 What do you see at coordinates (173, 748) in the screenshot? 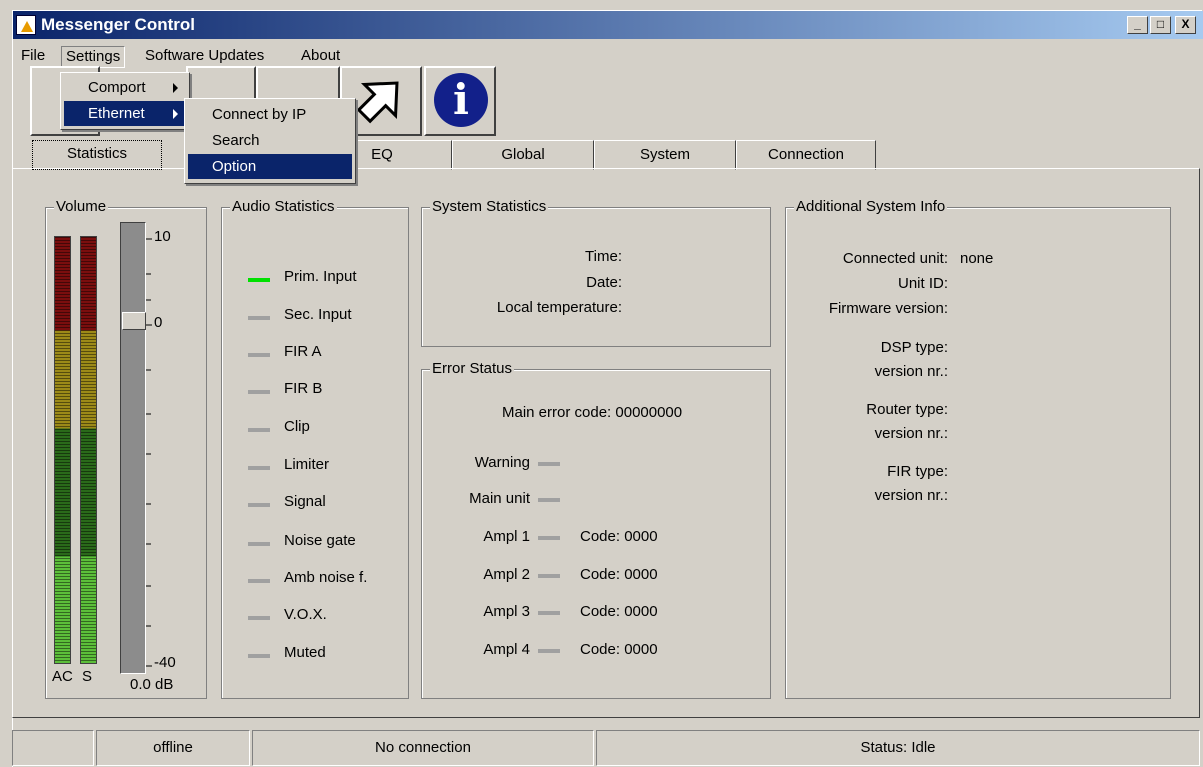
I see `connection-state: offline` at bounding box center [173, 748].